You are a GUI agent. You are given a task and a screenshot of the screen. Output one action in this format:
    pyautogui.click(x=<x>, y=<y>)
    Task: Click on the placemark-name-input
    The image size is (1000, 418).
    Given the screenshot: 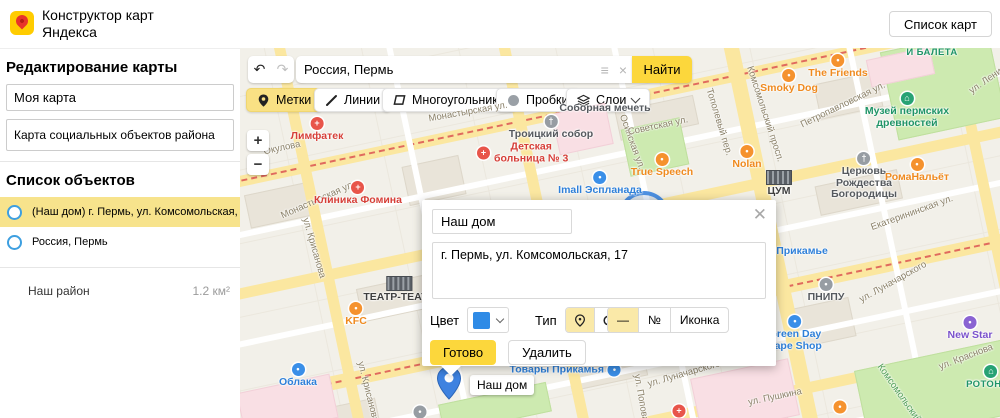 What is the action you would take?
    pyautogui.click(x=502, y=221)
    